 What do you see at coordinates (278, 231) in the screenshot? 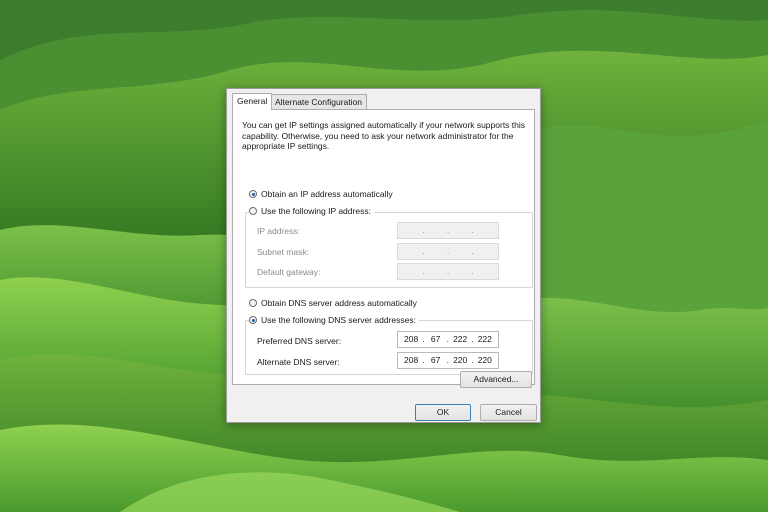
I see `ip-address-label: IP address:` at bounding box center [278, 231].